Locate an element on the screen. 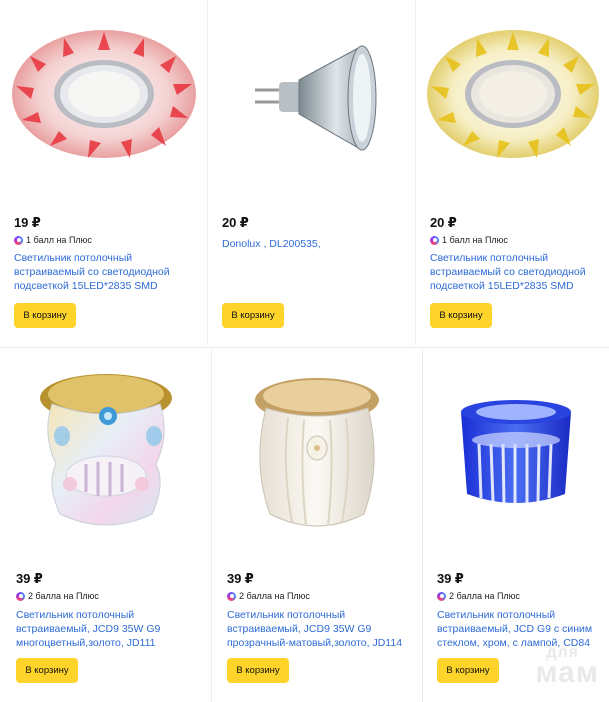 This screenshot has width=609, height=702. crystal-lamp-multicolor-icon is located at coordinates (105, 450).